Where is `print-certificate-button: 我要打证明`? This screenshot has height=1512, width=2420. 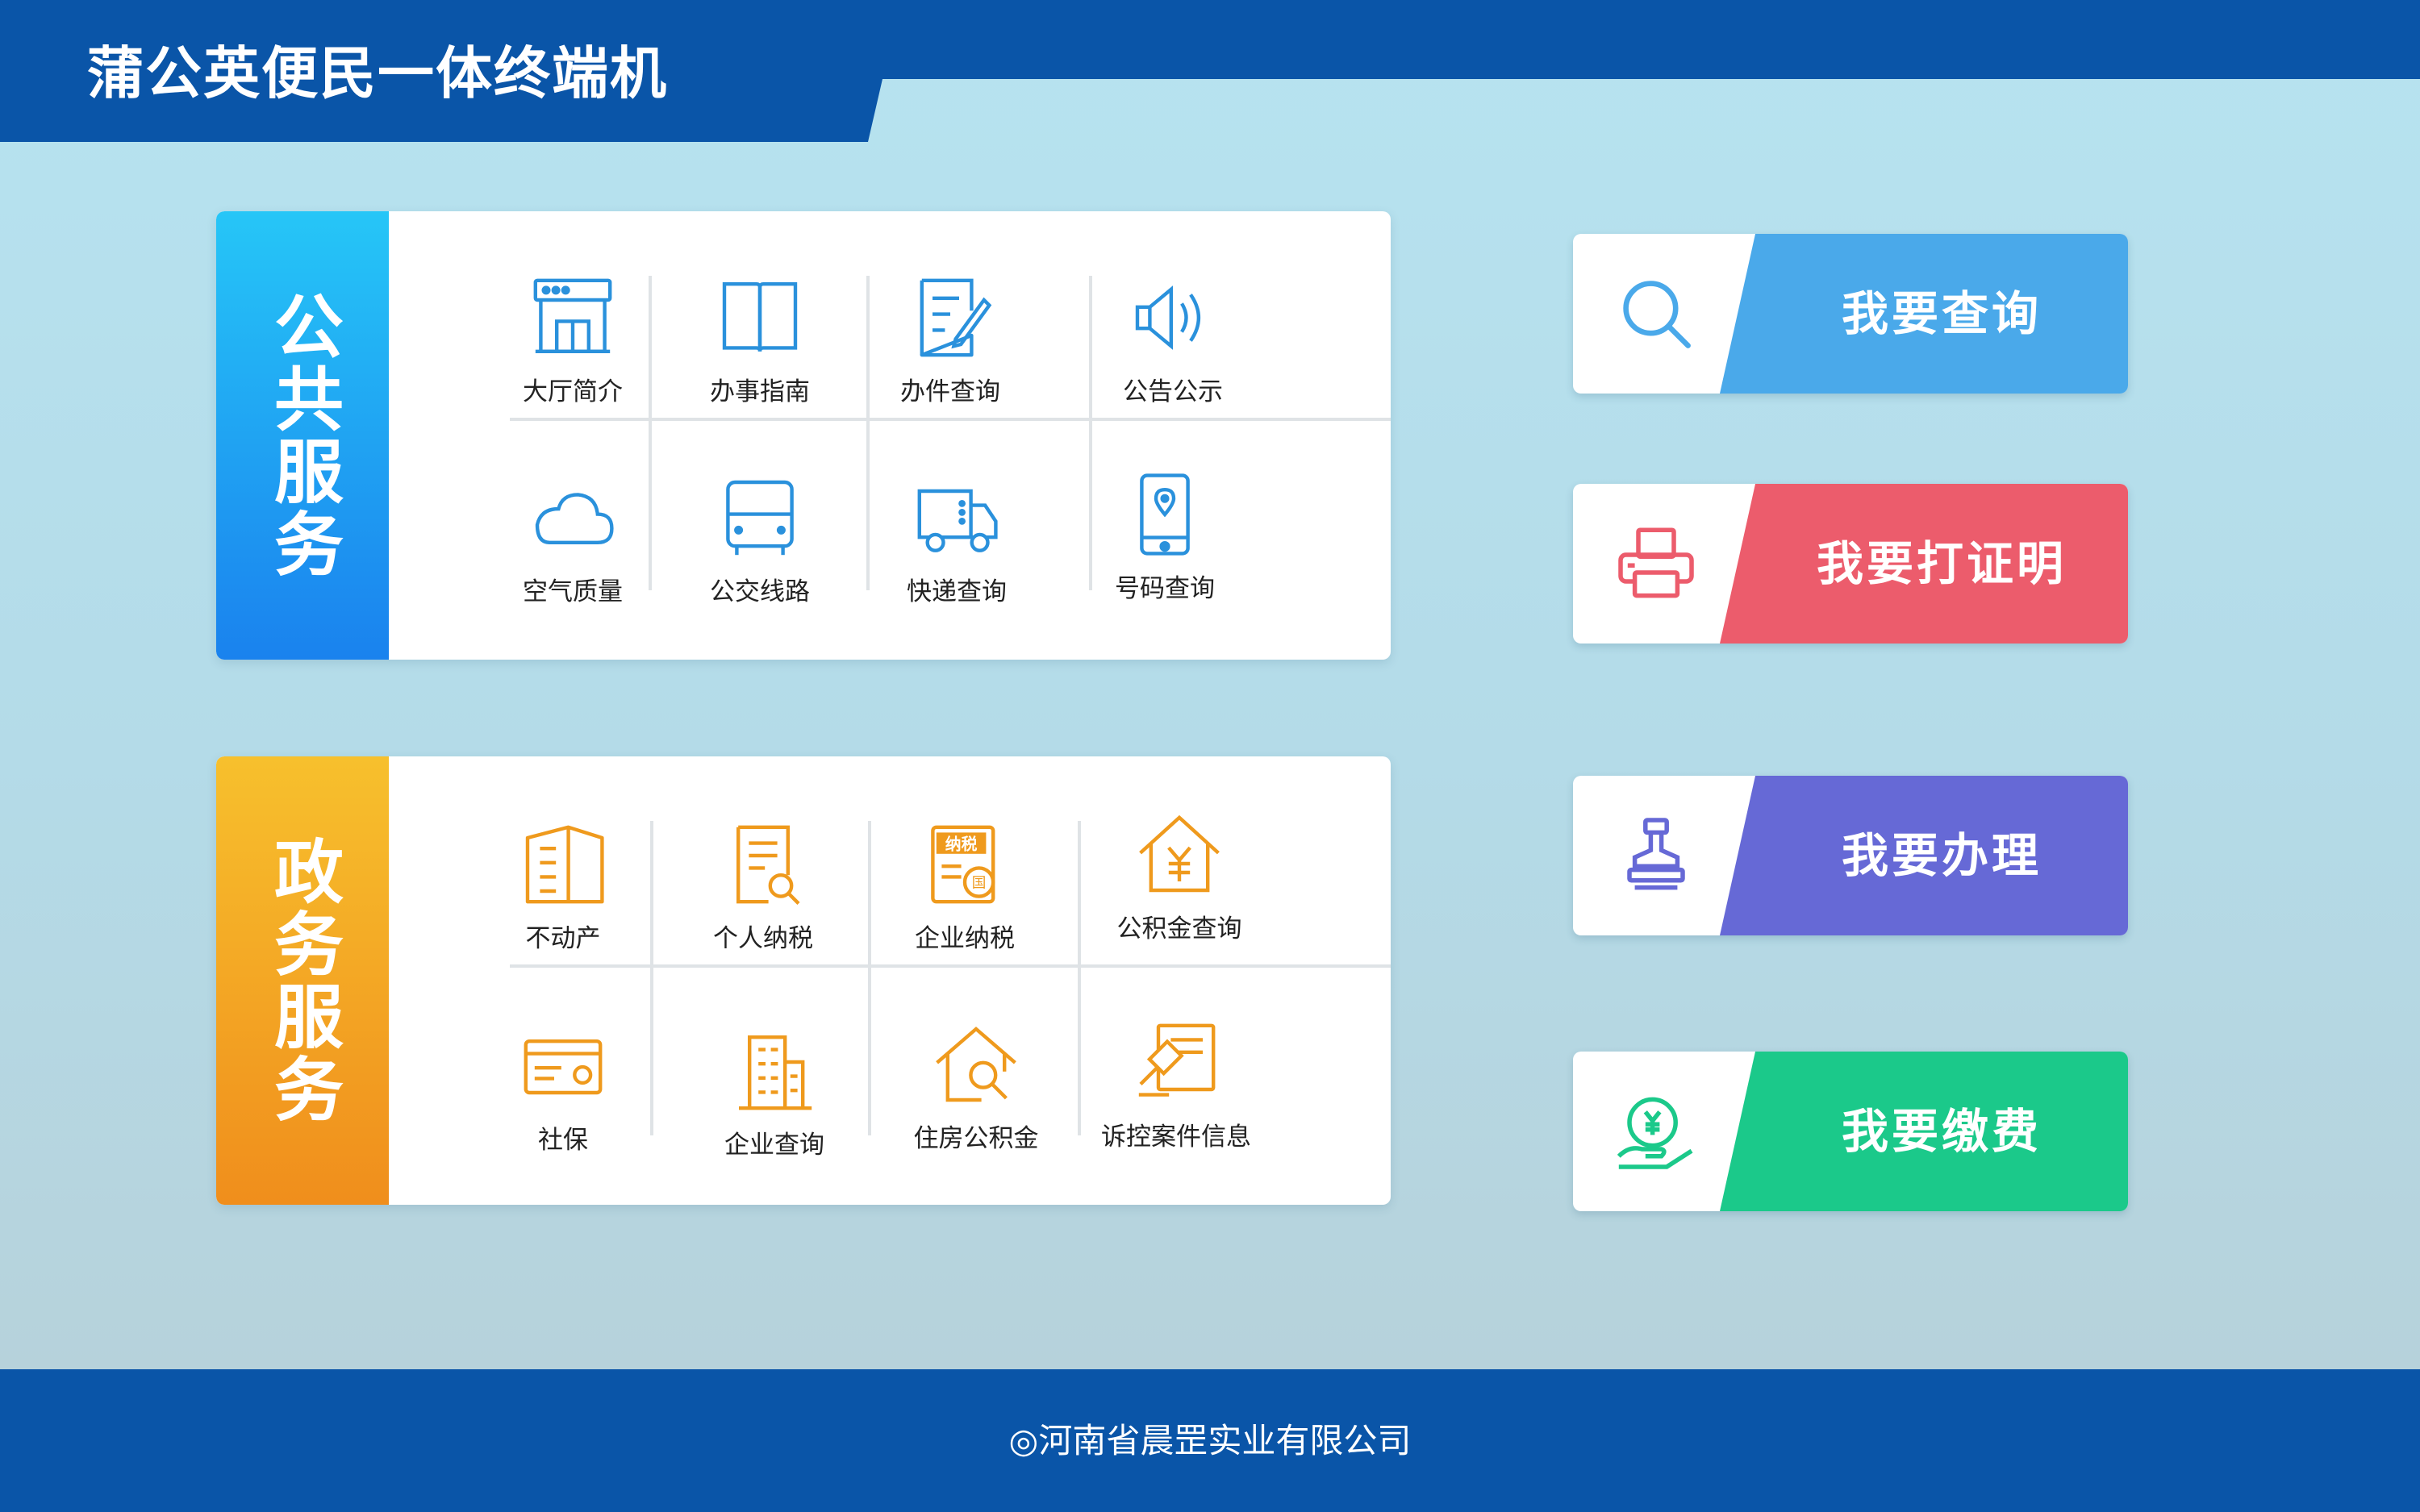 print-certificate-button: 我要打证明 is located at coordinates (1850, 564).